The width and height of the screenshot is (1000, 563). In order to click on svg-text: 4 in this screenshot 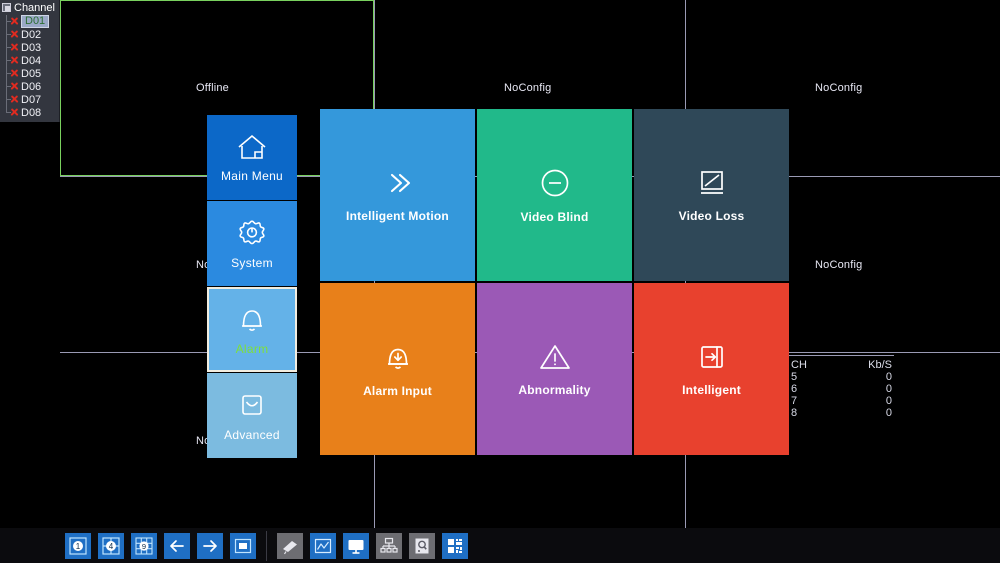, I will do `click(111, 546)`.